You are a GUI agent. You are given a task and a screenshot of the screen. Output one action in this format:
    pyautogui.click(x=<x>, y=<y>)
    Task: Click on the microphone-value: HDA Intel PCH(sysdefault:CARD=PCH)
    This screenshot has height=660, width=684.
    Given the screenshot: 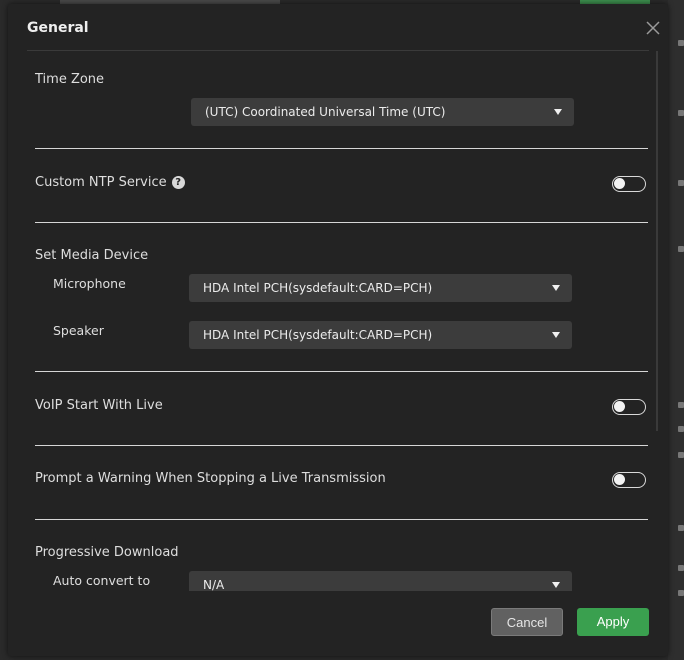 What is the action you would take?
    pyautogui.click(x=318, y=288)
    